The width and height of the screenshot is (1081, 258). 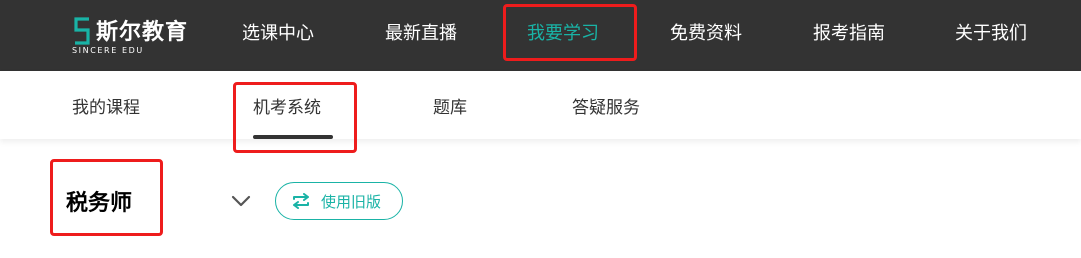 What do you see at coordinates (287, 105) in the screenshot?
I see `tab-exam-system: 机考系统` at bounding box center [287, 105].